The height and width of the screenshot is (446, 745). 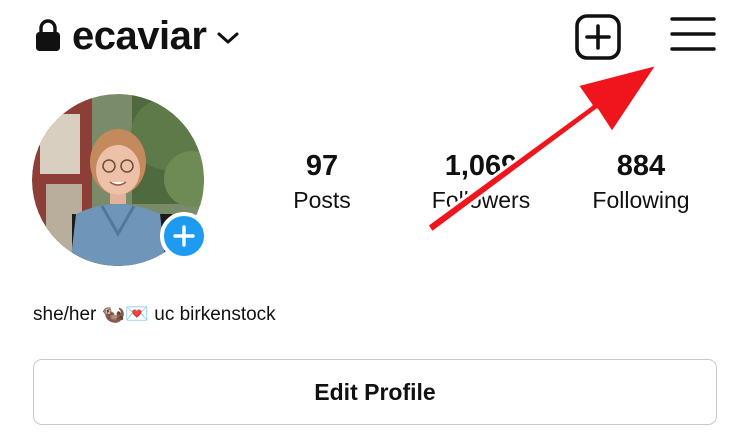 I want to click on hamburger-menu-icon, so click(x=693, y=34).